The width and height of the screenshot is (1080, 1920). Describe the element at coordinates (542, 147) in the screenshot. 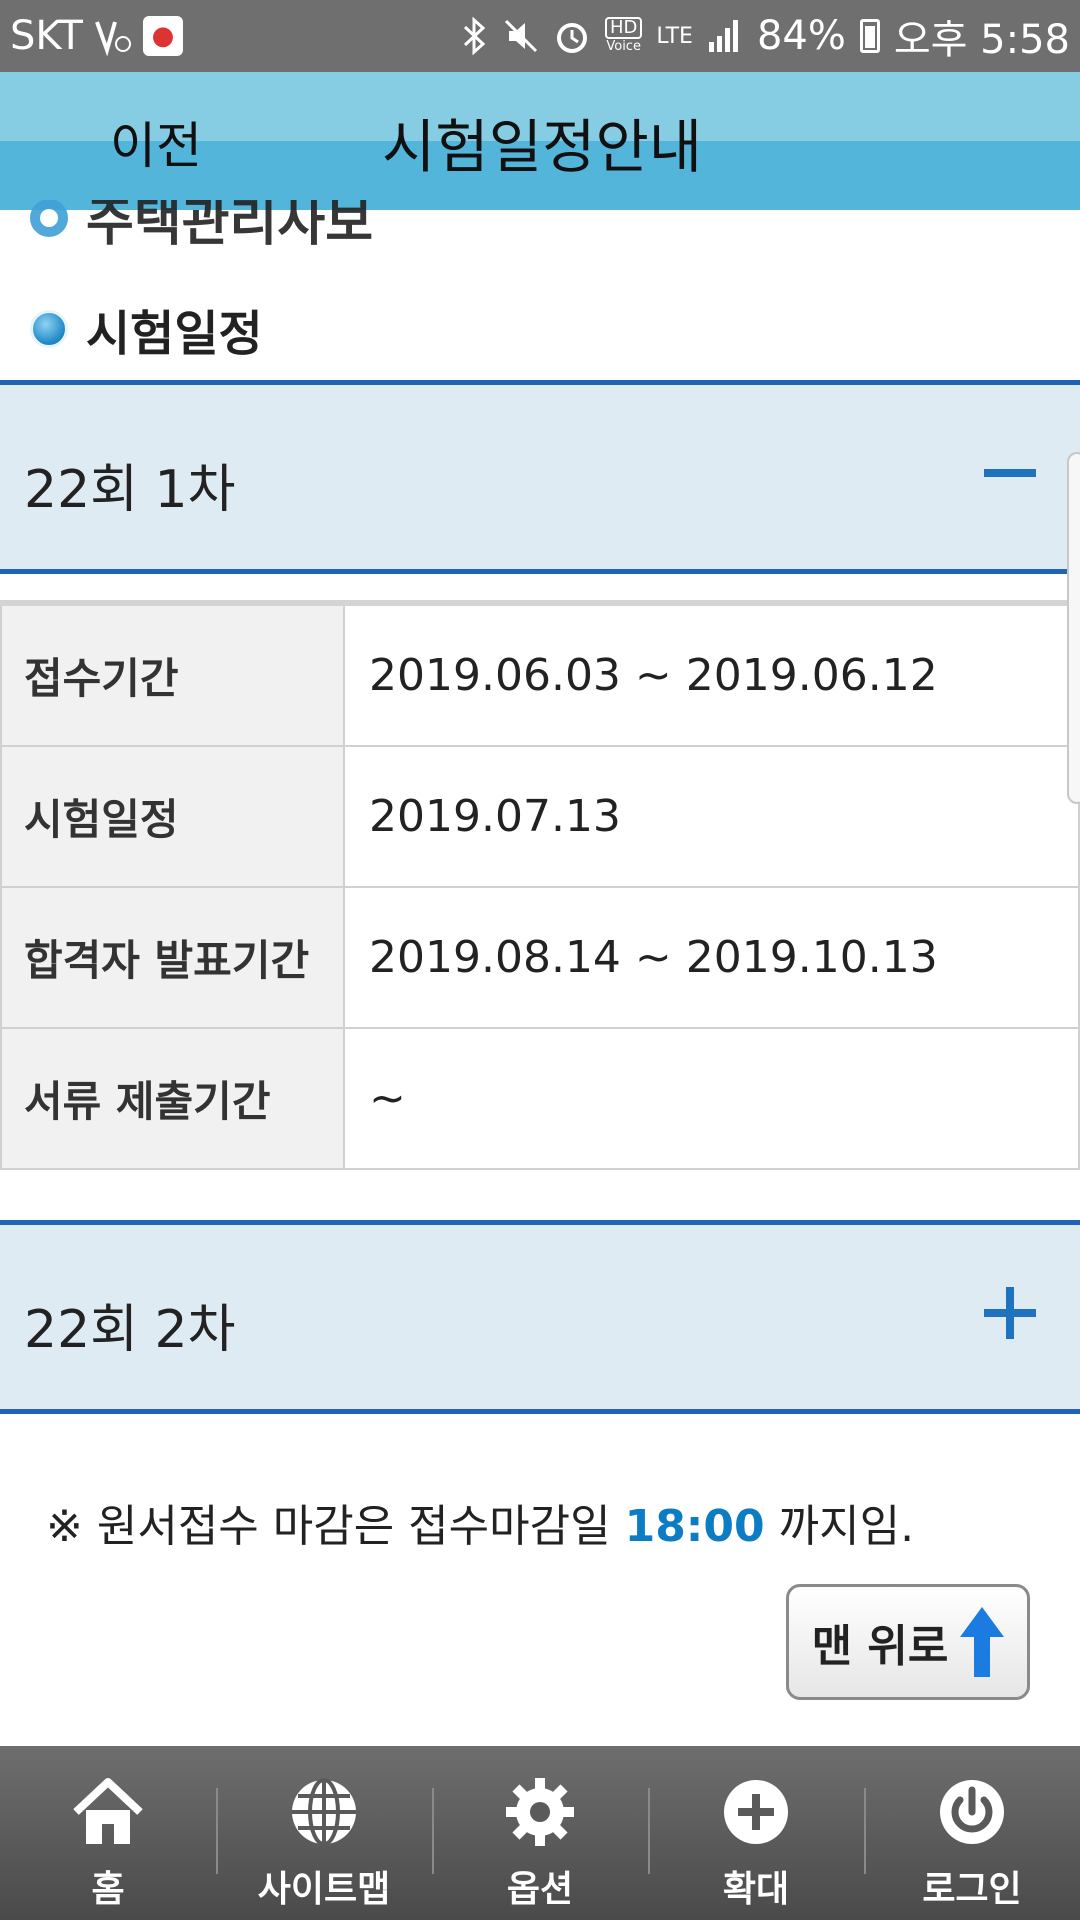

I see `page-title: 시험일정안내` at that location.